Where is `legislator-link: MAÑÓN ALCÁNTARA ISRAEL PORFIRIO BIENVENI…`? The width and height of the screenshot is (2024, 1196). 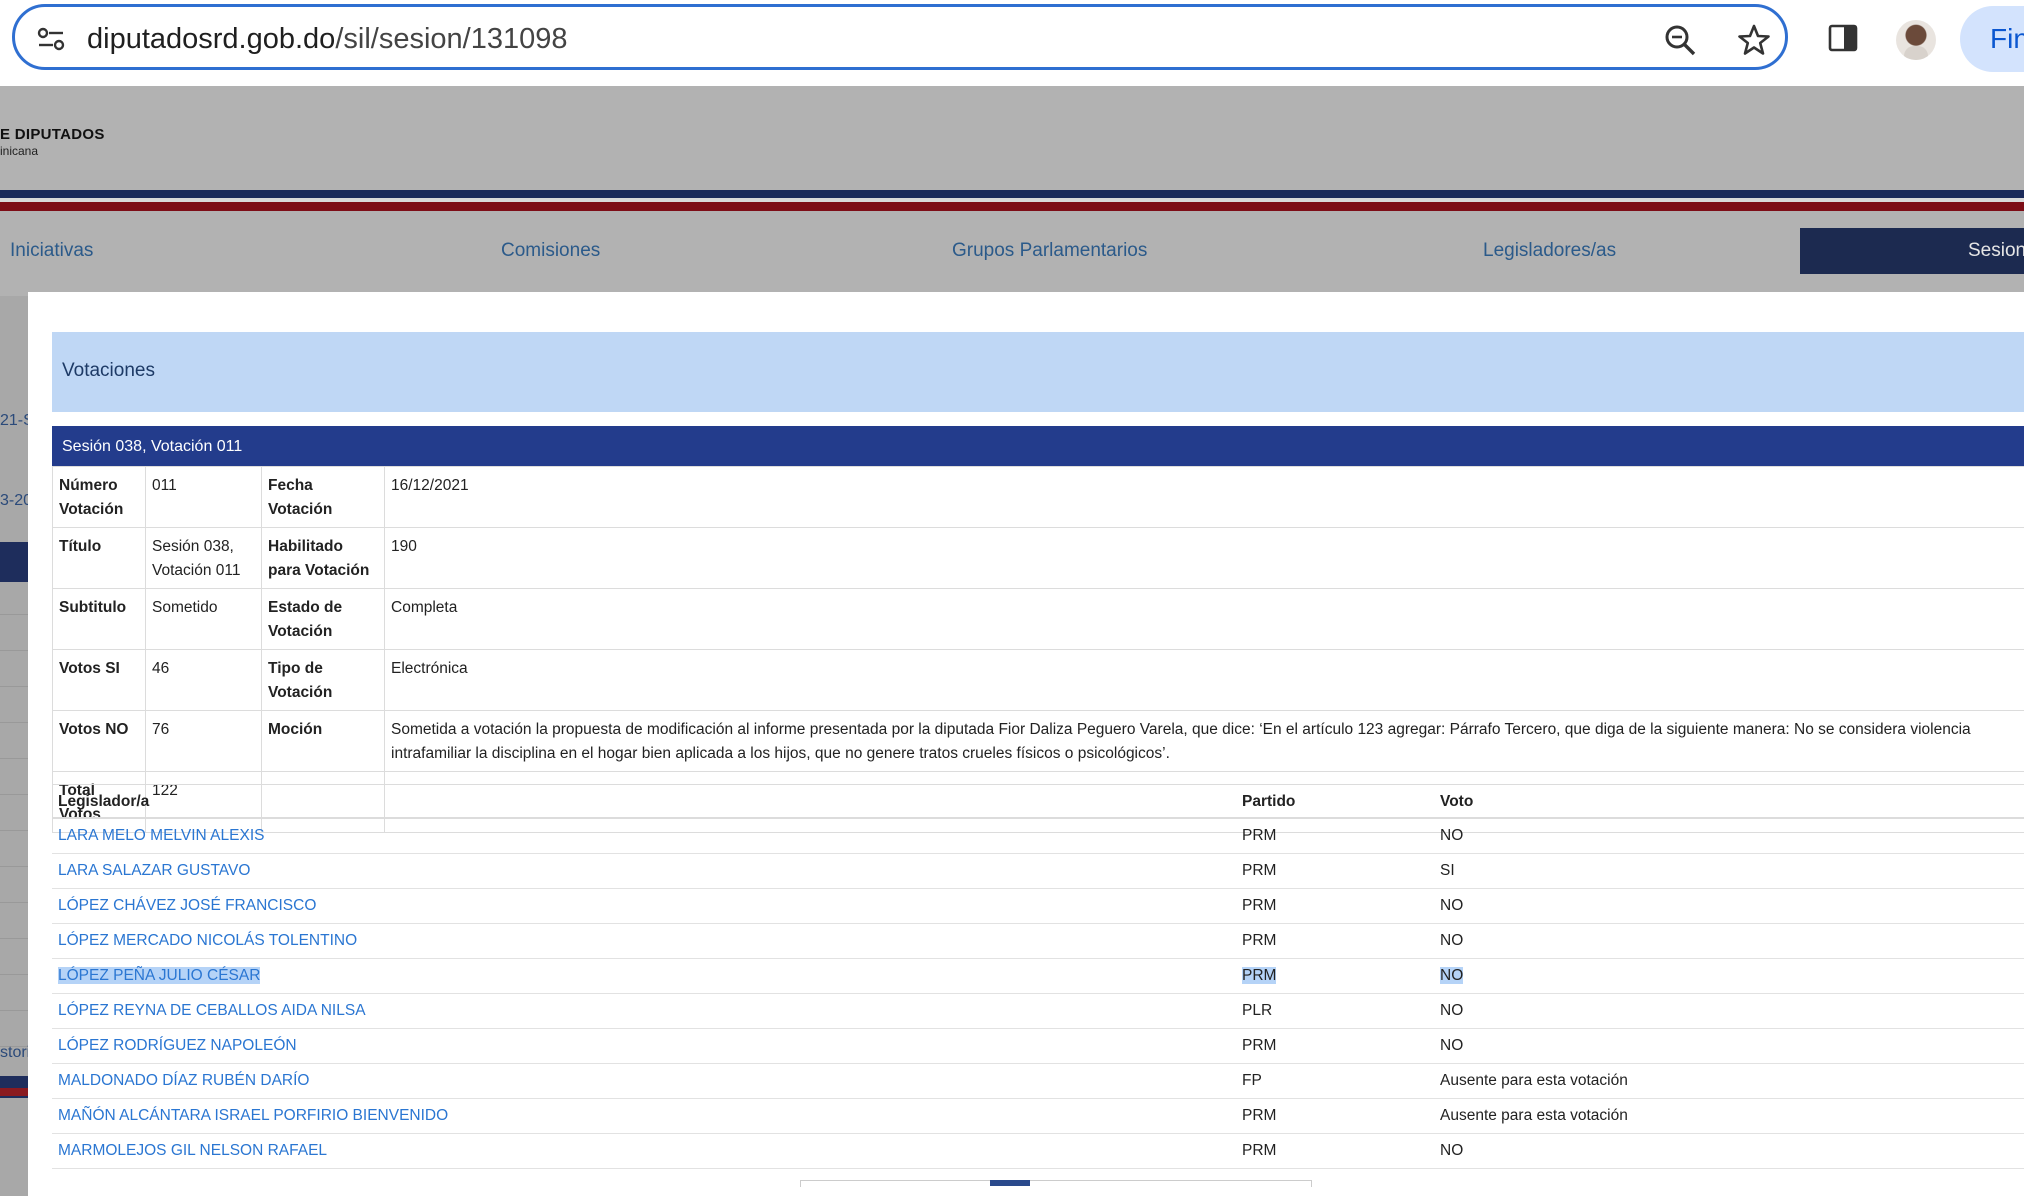 legislator-link: MAÑÓN ALCÁNTARA ISRAEL PORFIRIO BIENVENI… is located at coordinates (644, 1116).